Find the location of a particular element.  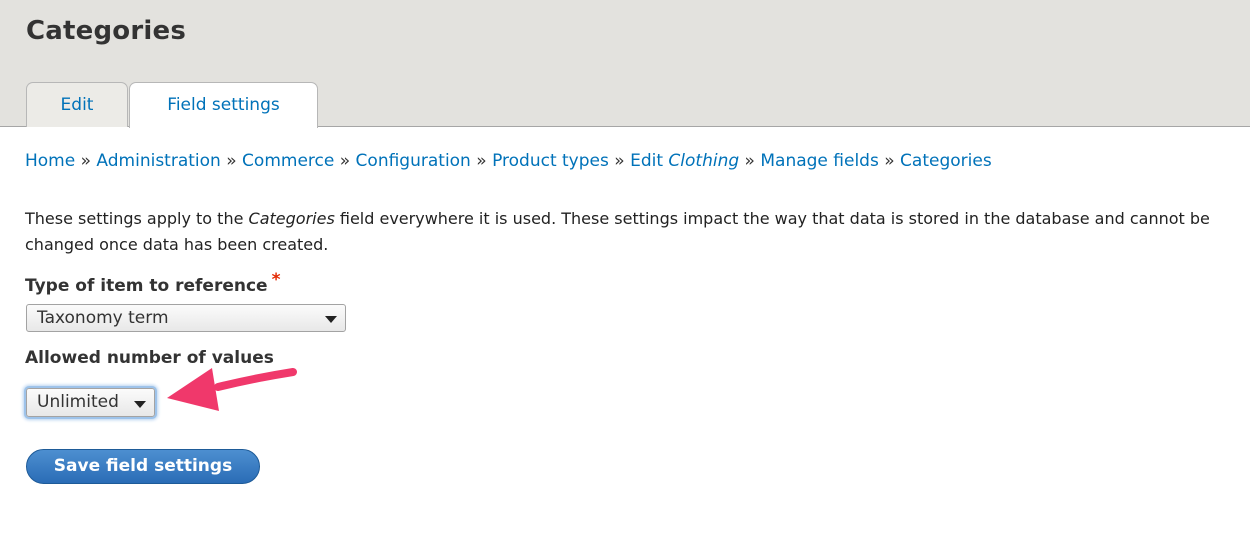

breadcrumb-edit-prefix: Edit is located at coordinates (646, 161).